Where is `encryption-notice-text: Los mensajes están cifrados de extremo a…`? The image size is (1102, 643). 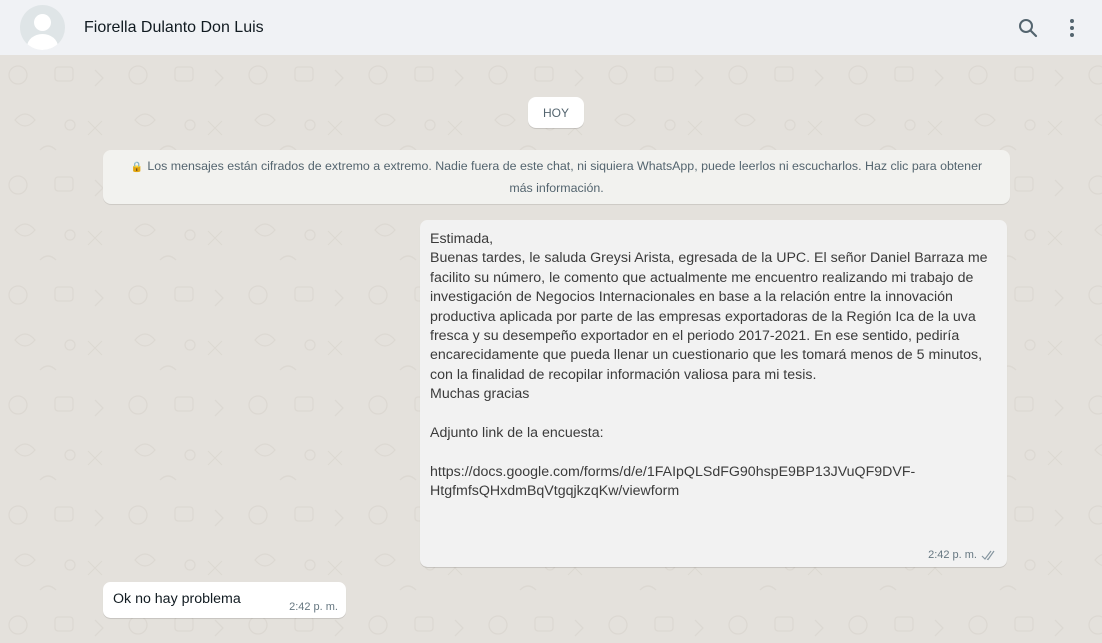 encryption-notice-text: Los mensajes están cifrados de extremo a… is located at coordinates (565, 177).